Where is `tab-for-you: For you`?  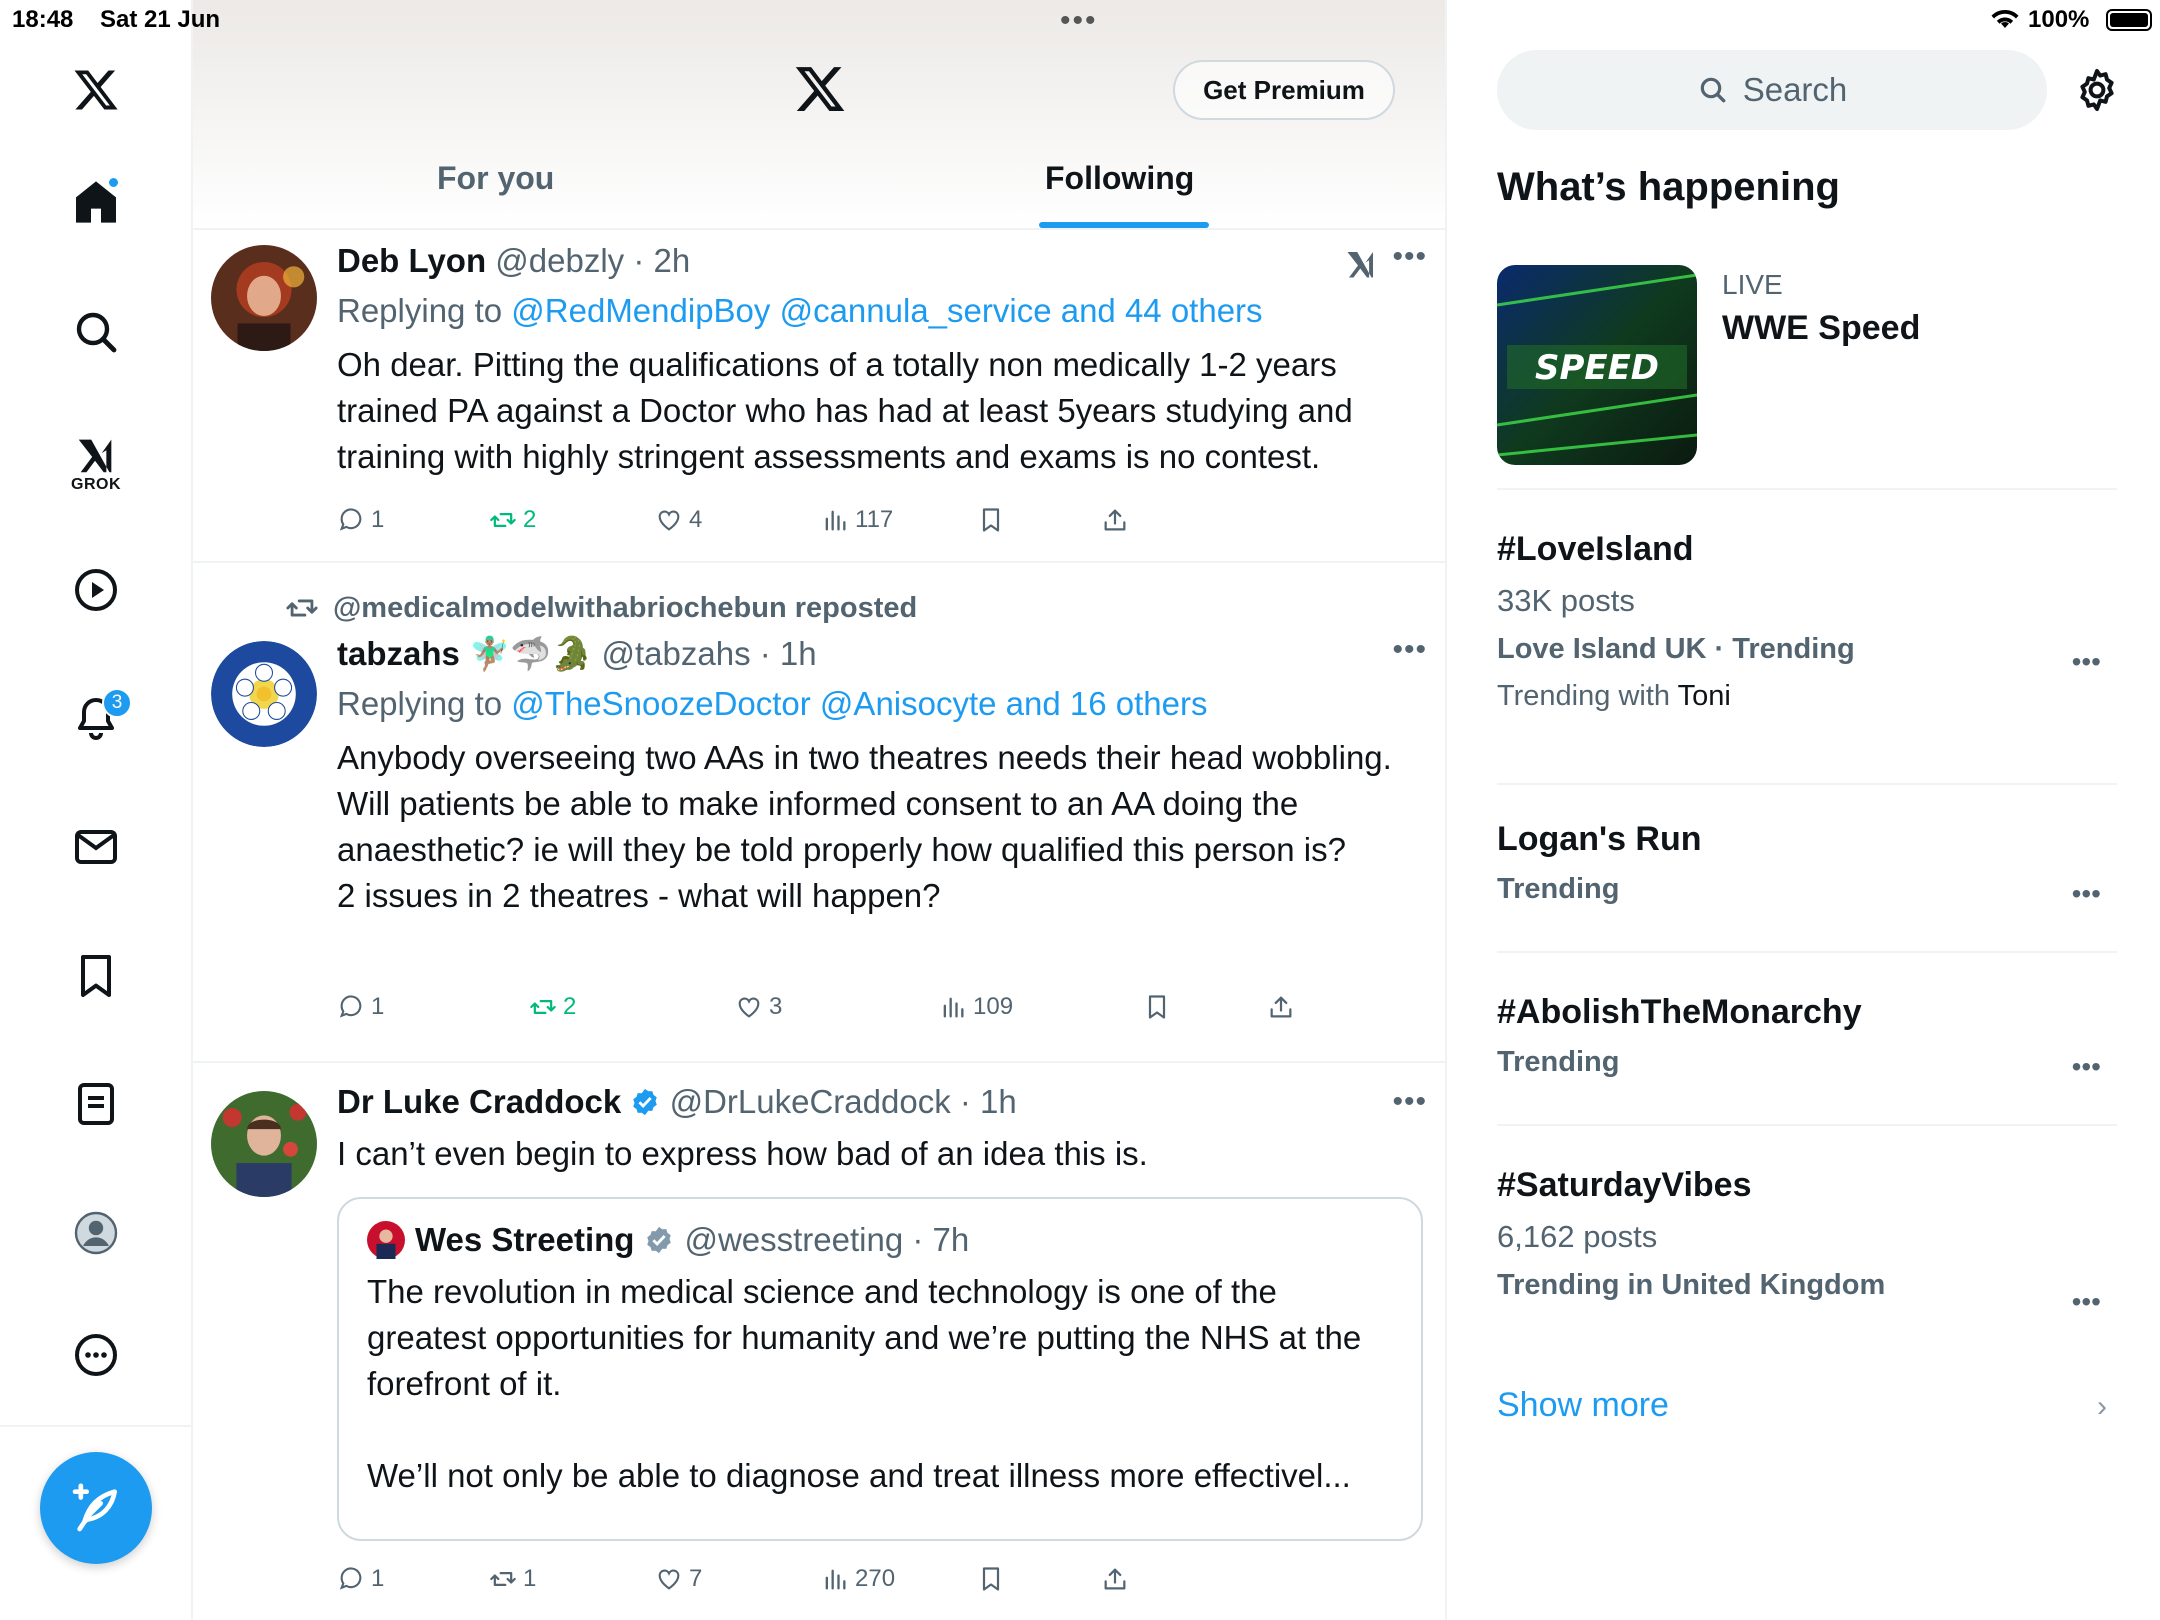 tab-for-you: For you is located at coordinates (495, 178).